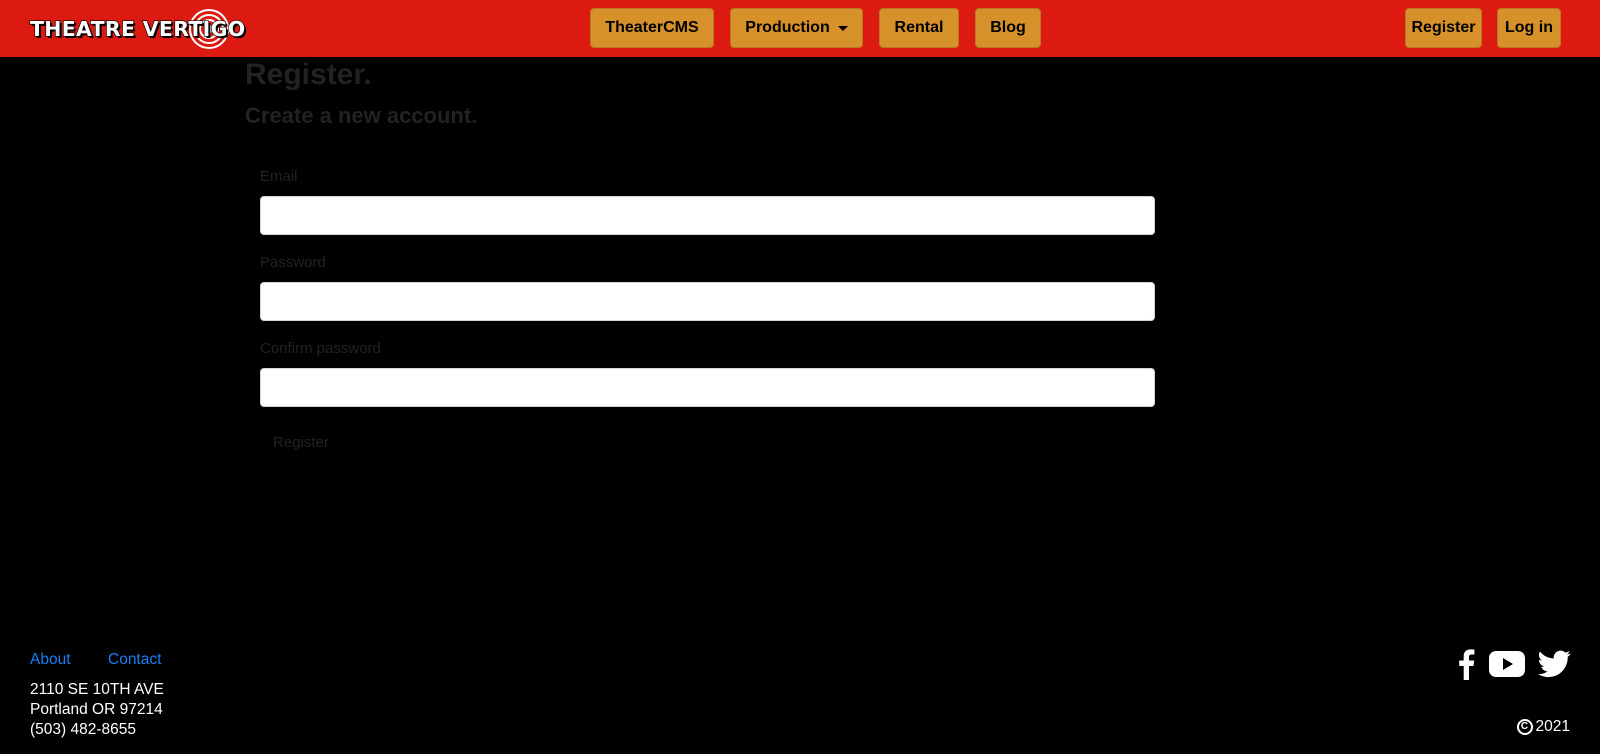 This screenshot has height=754, width=1600. Describe the element at coordinates (707, 215) in the screenshot. I see `email-field` at that location.